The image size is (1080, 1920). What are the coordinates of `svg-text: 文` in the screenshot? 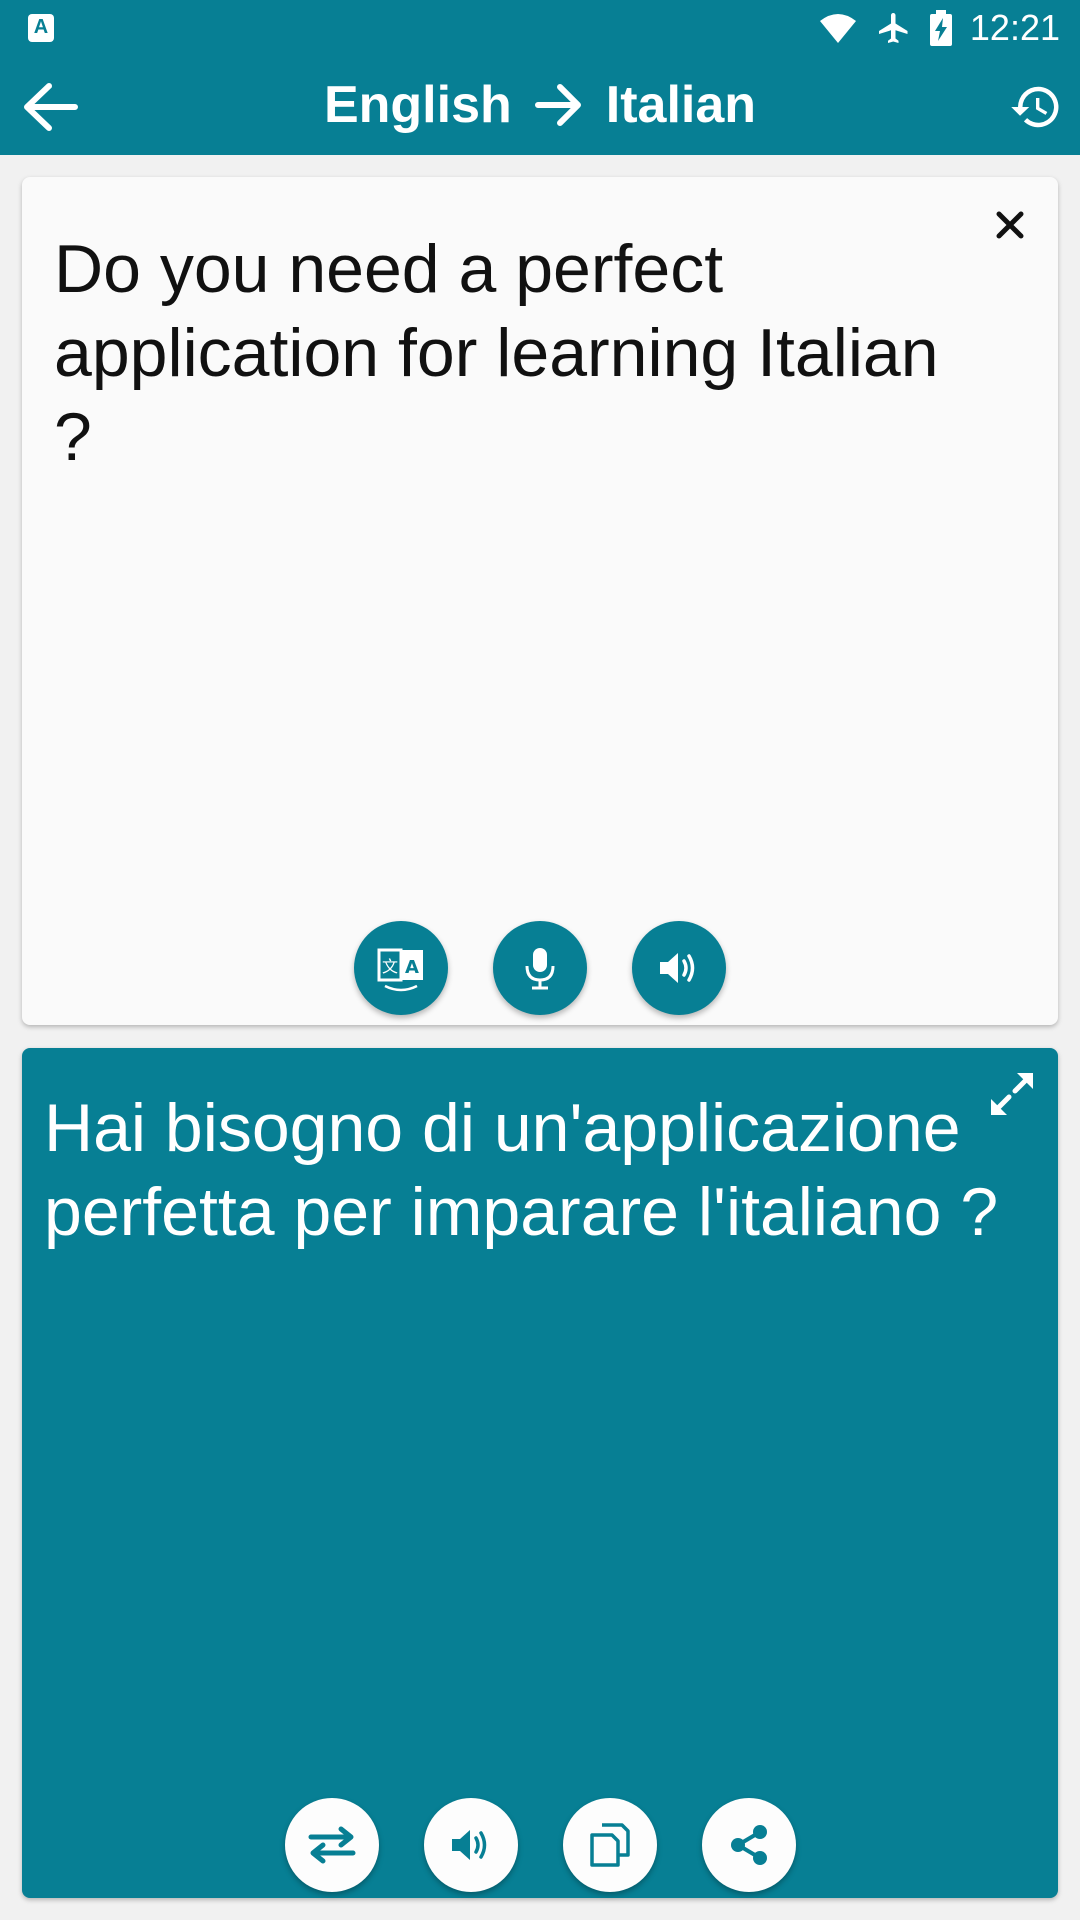 It's located at (390, 966).